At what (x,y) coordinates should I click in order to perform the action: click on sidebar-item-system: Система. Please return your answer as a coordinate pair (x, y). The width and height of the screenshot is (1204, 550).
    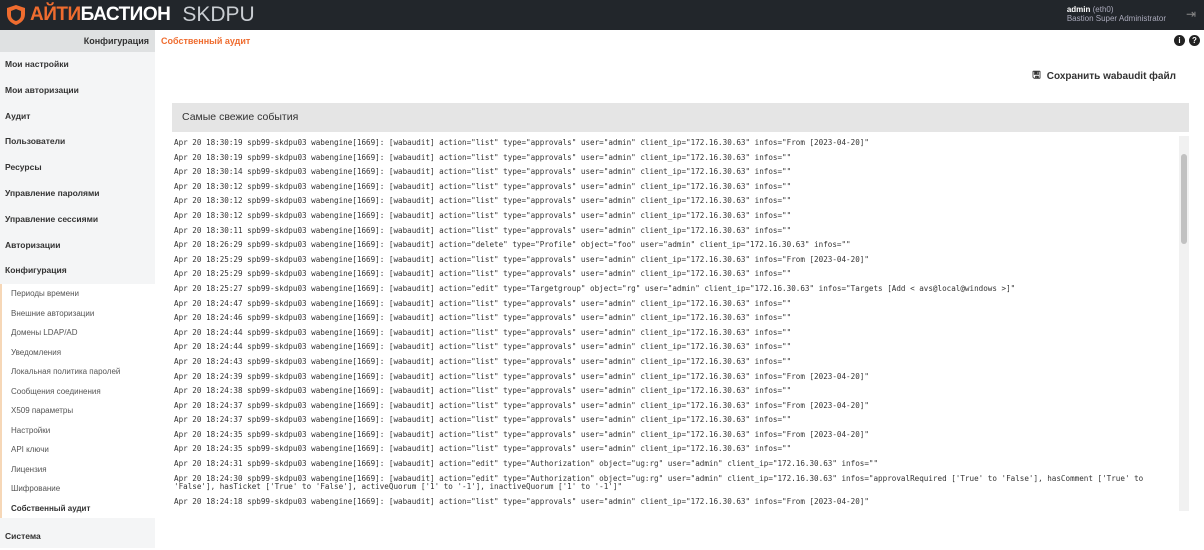
    Looking at the image, I should click on (77, 537).